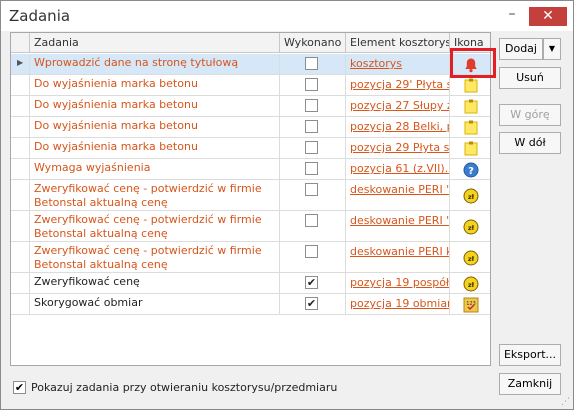 This screenshot has width=574, height=410. I want to click on column-header-done: Wykonano, so click(313, 43).